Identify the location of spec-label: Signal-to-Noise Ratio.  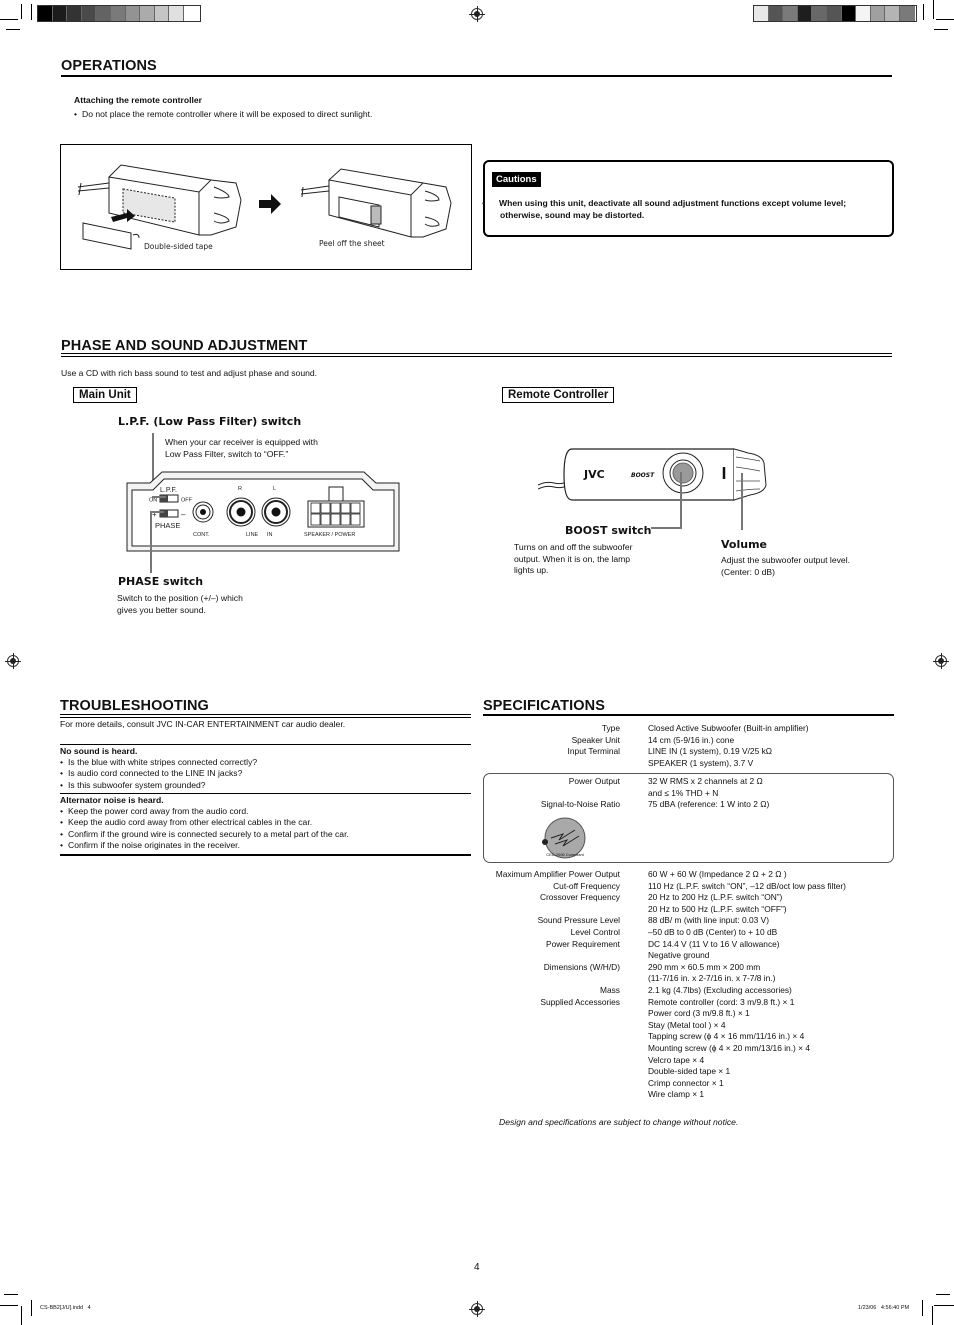
(580, 804).